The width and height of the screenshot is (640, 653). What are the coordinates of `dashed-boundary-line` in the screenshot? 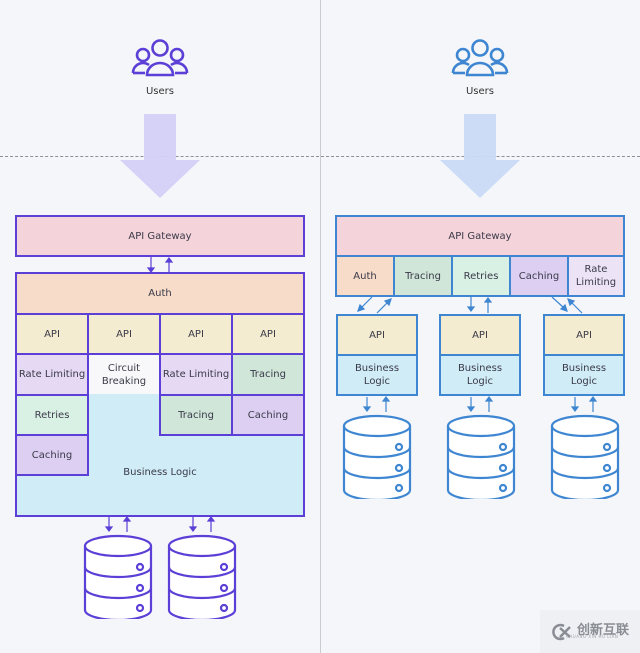 It's located at (320, 156).